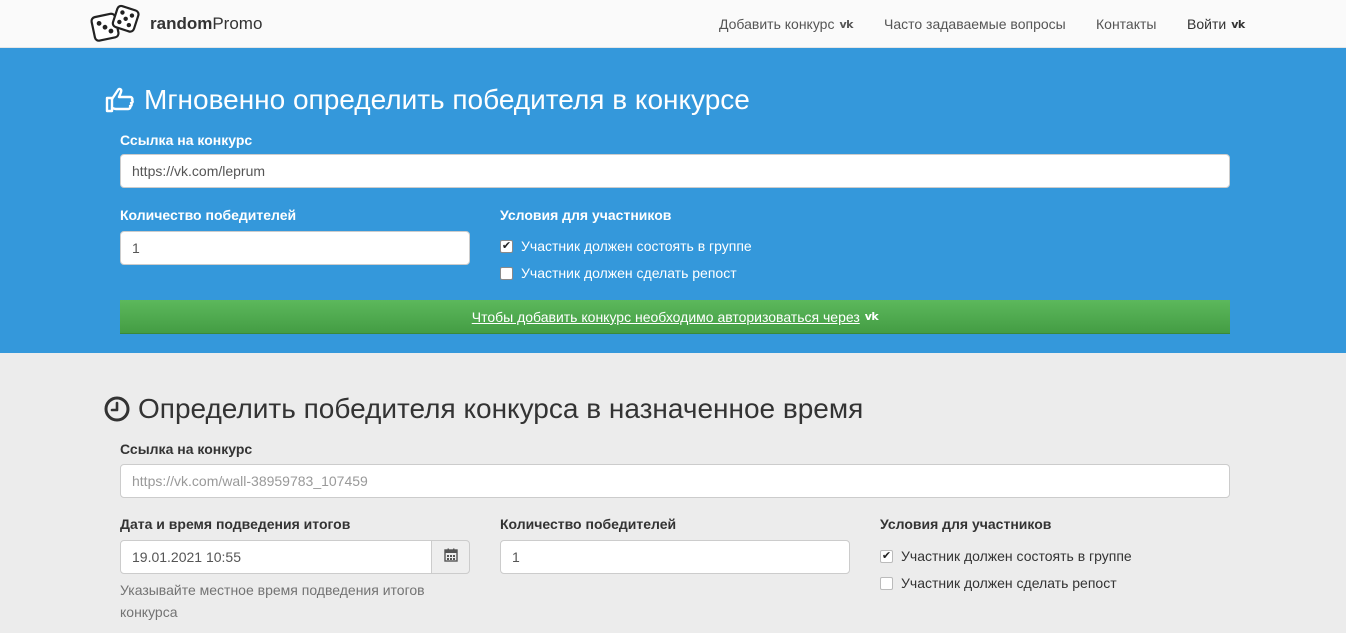  I want to click on thumbs-up-icon, so click(120, 100).